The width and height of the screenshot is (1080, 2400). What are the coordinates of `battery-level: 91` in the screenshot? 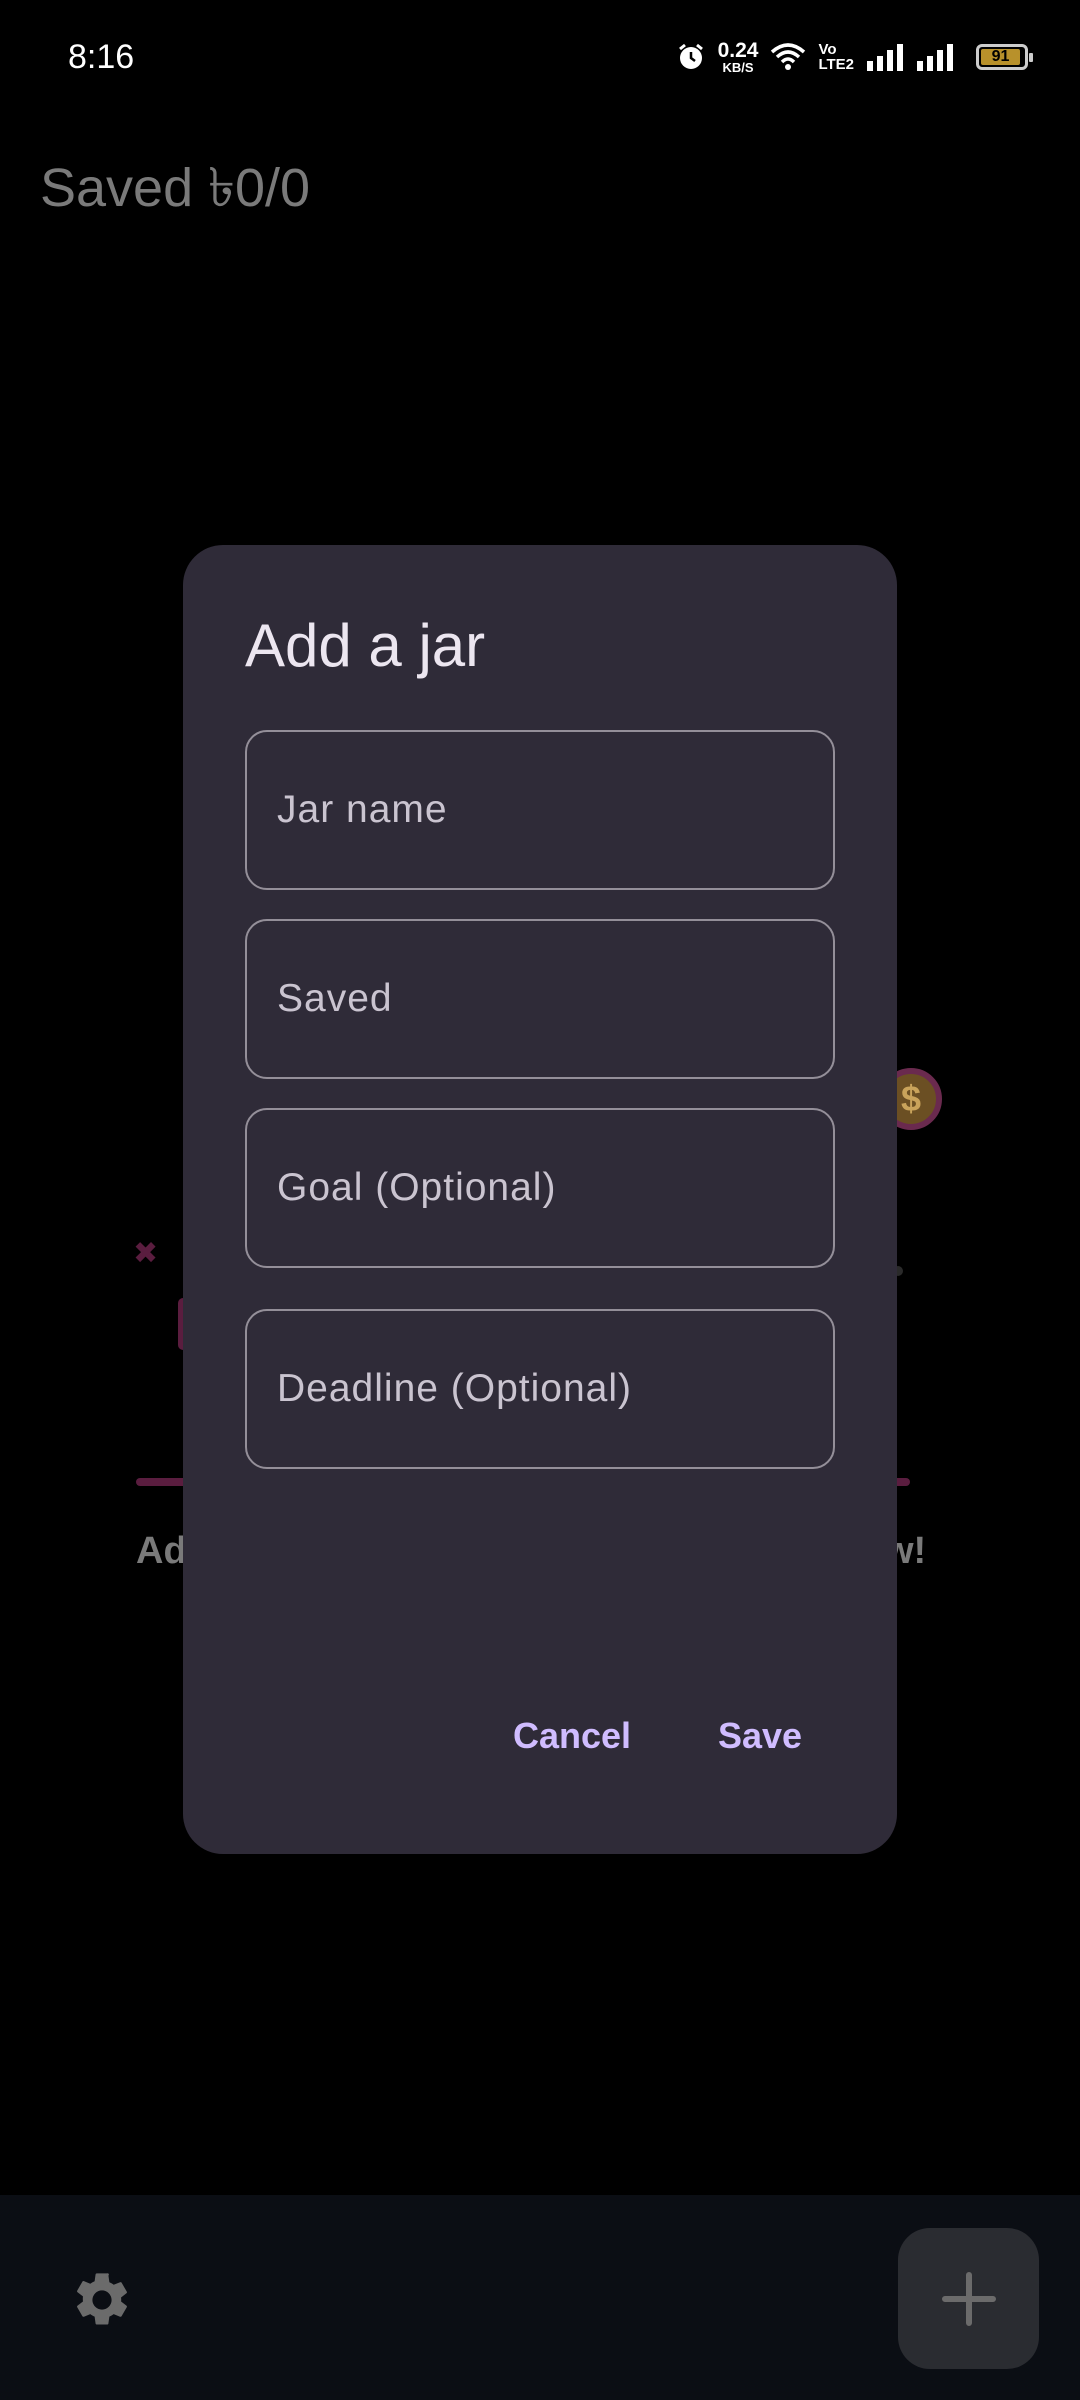 It's located at (1000, 56).